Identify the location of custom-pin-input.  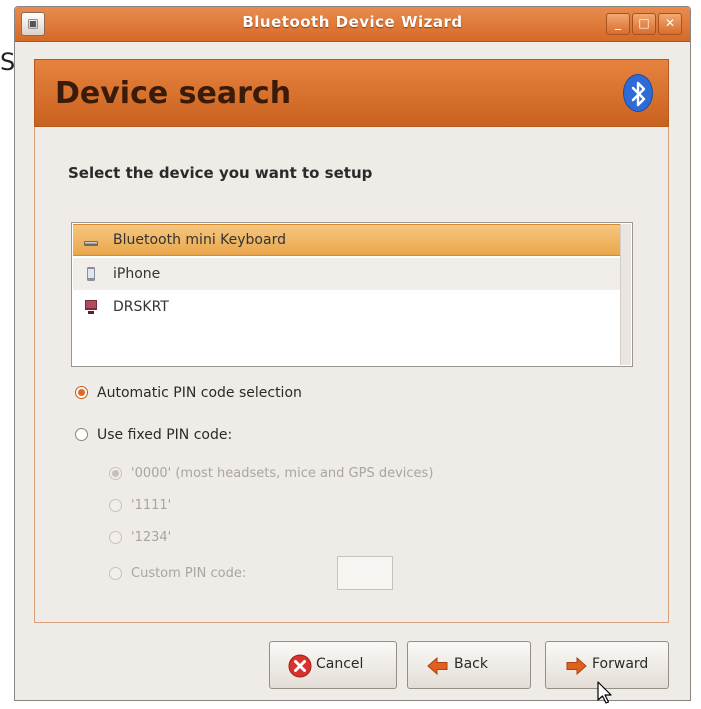
(365, 573).